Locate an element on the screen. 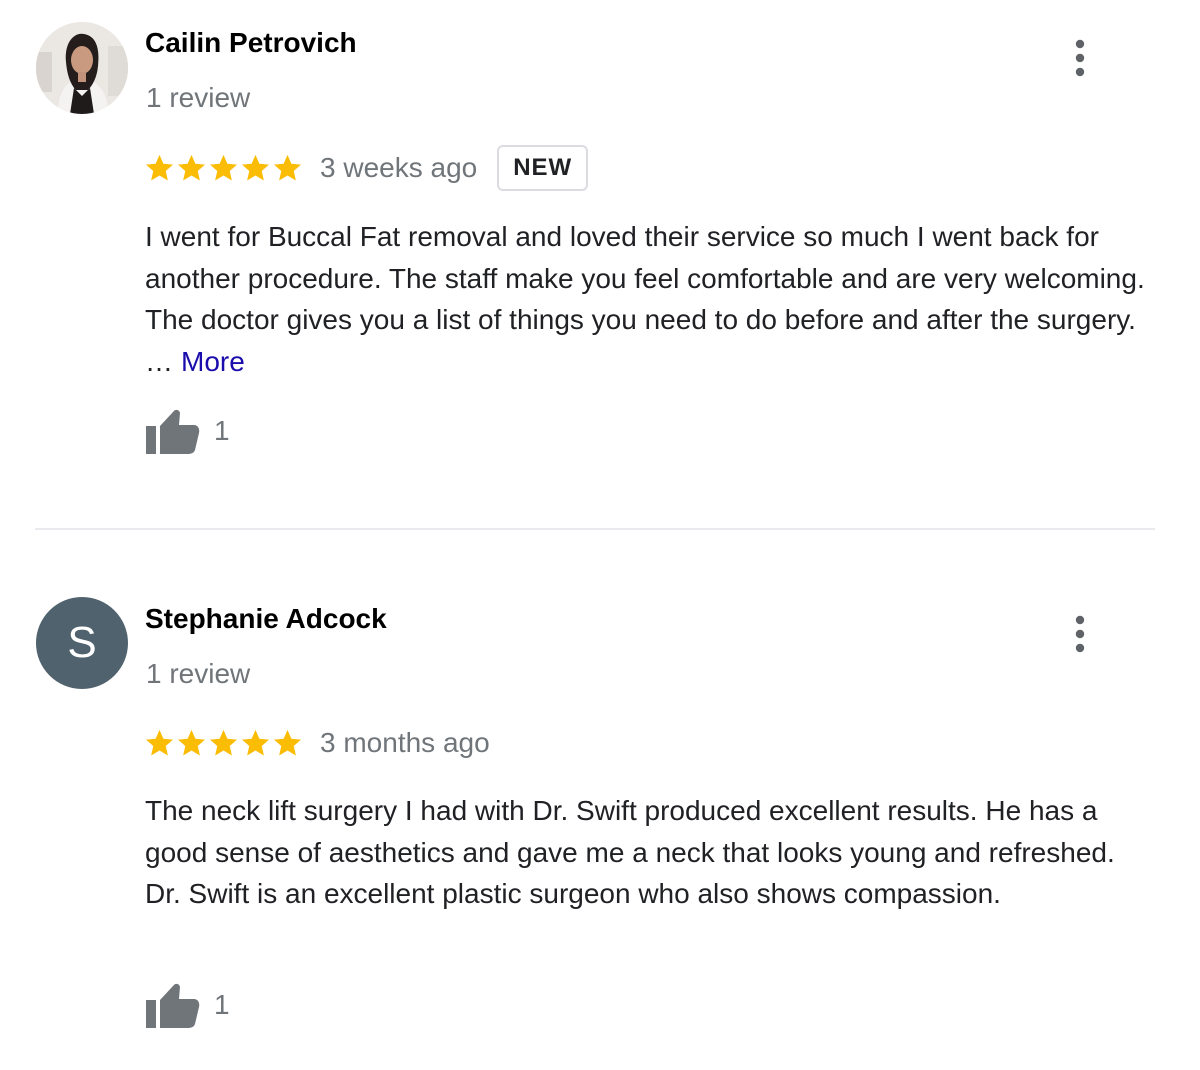  new-badge: NEW is located at coordinates (543, 168).